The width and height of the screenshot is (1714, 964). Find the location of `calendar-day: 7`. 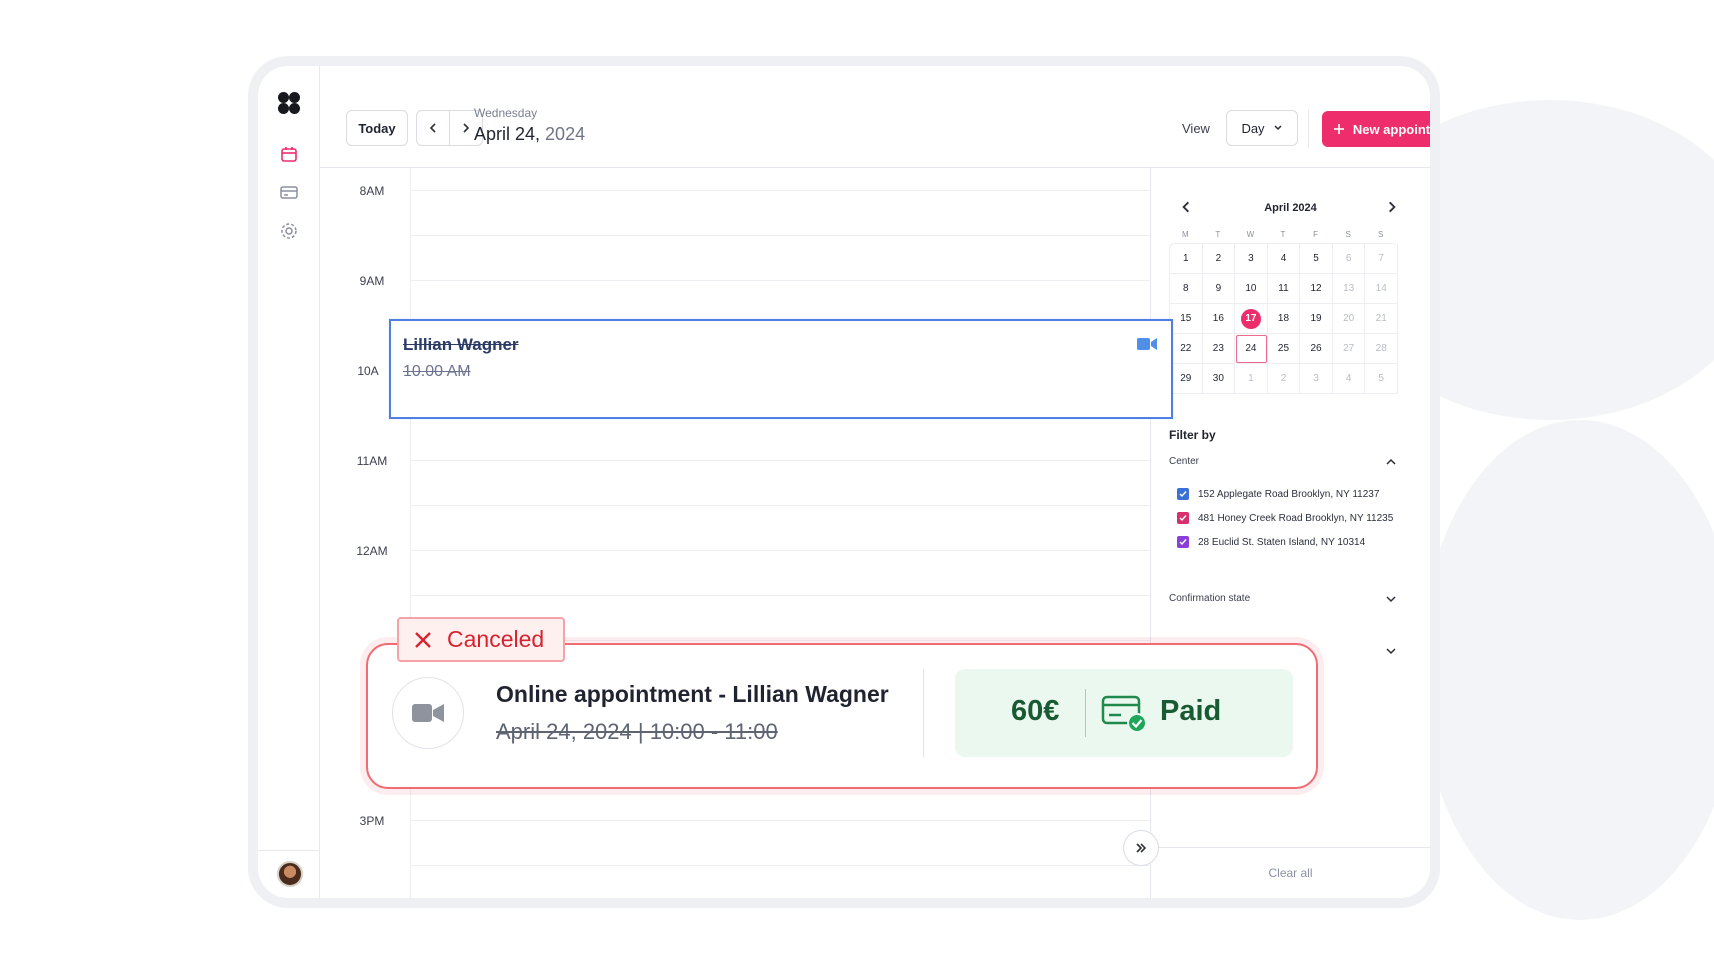

calendar-day: 7 is located at coordinates (1381, 259).